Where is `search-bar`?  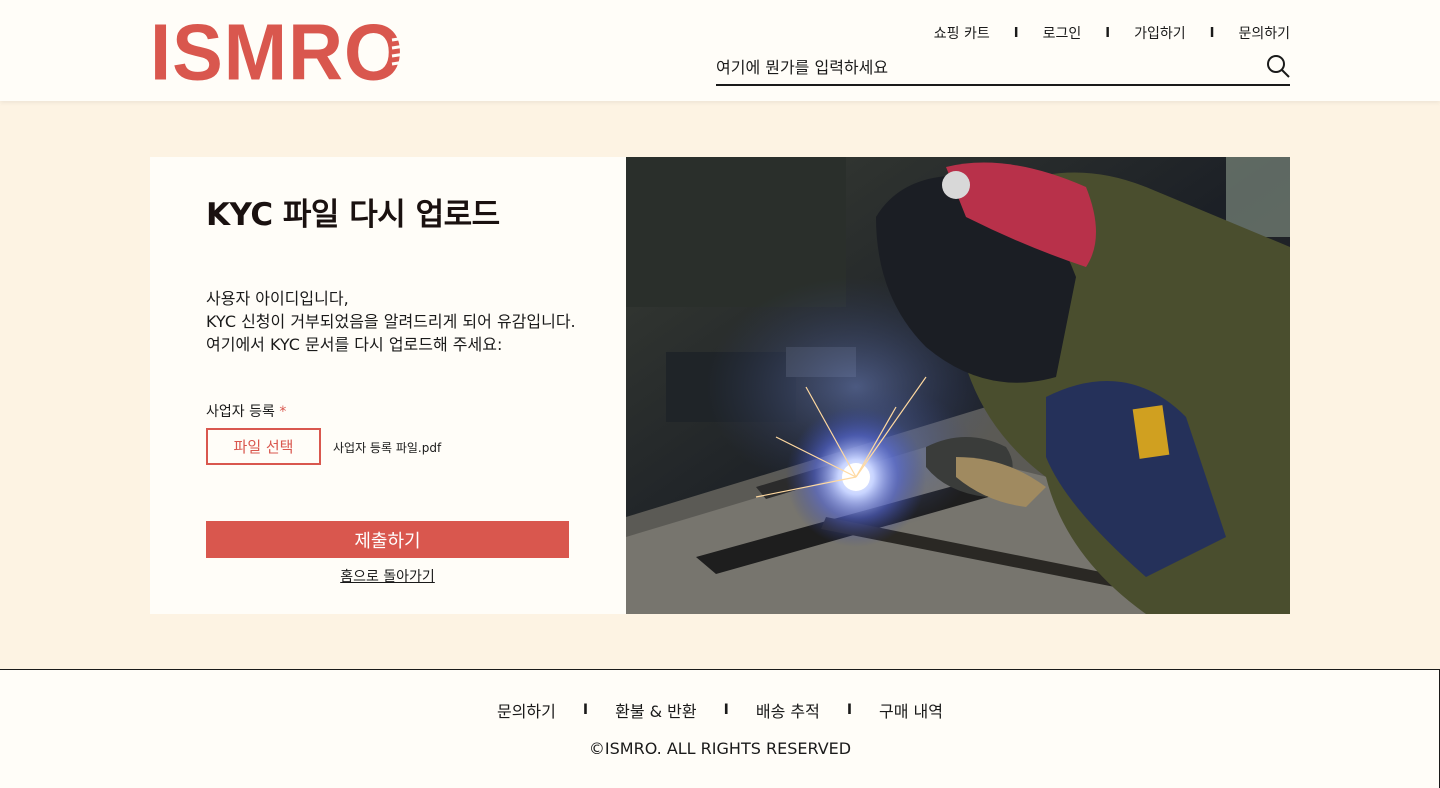 search-bar is located at coordinates (1003, 69).